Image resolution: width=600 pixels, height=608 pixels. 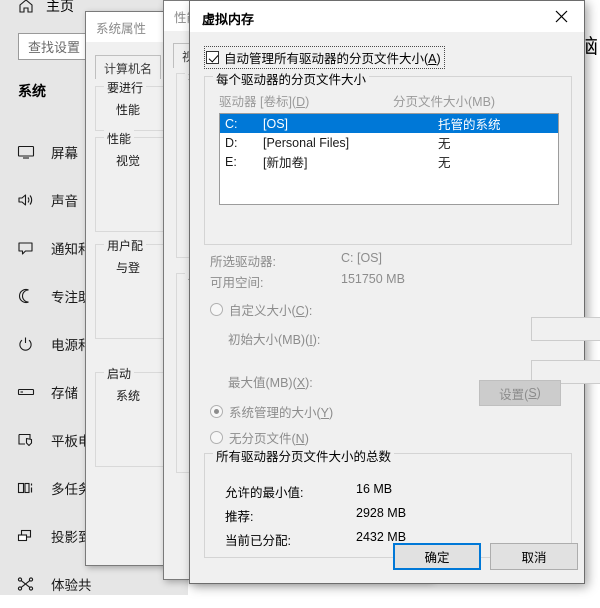 I want to click on set-button-accel: S, so click(x=532, y=393).